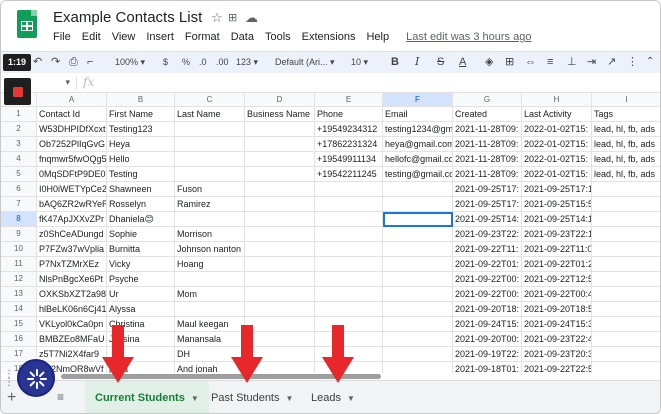  What do you see at coordinates (141, 174) in the screenshot?
I see `table-cell: Testing` at bounding box center [141, 174].